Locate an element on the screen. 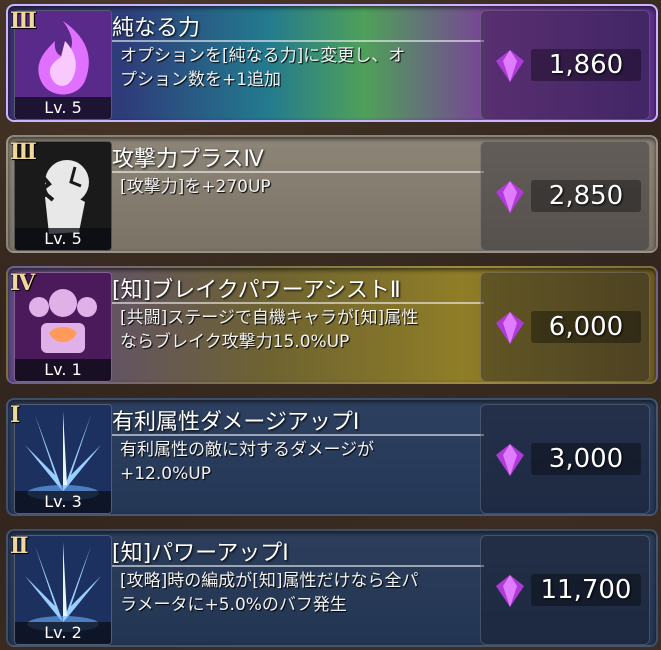  level-label: Lv. 3 is located at coordinates (63, 502).